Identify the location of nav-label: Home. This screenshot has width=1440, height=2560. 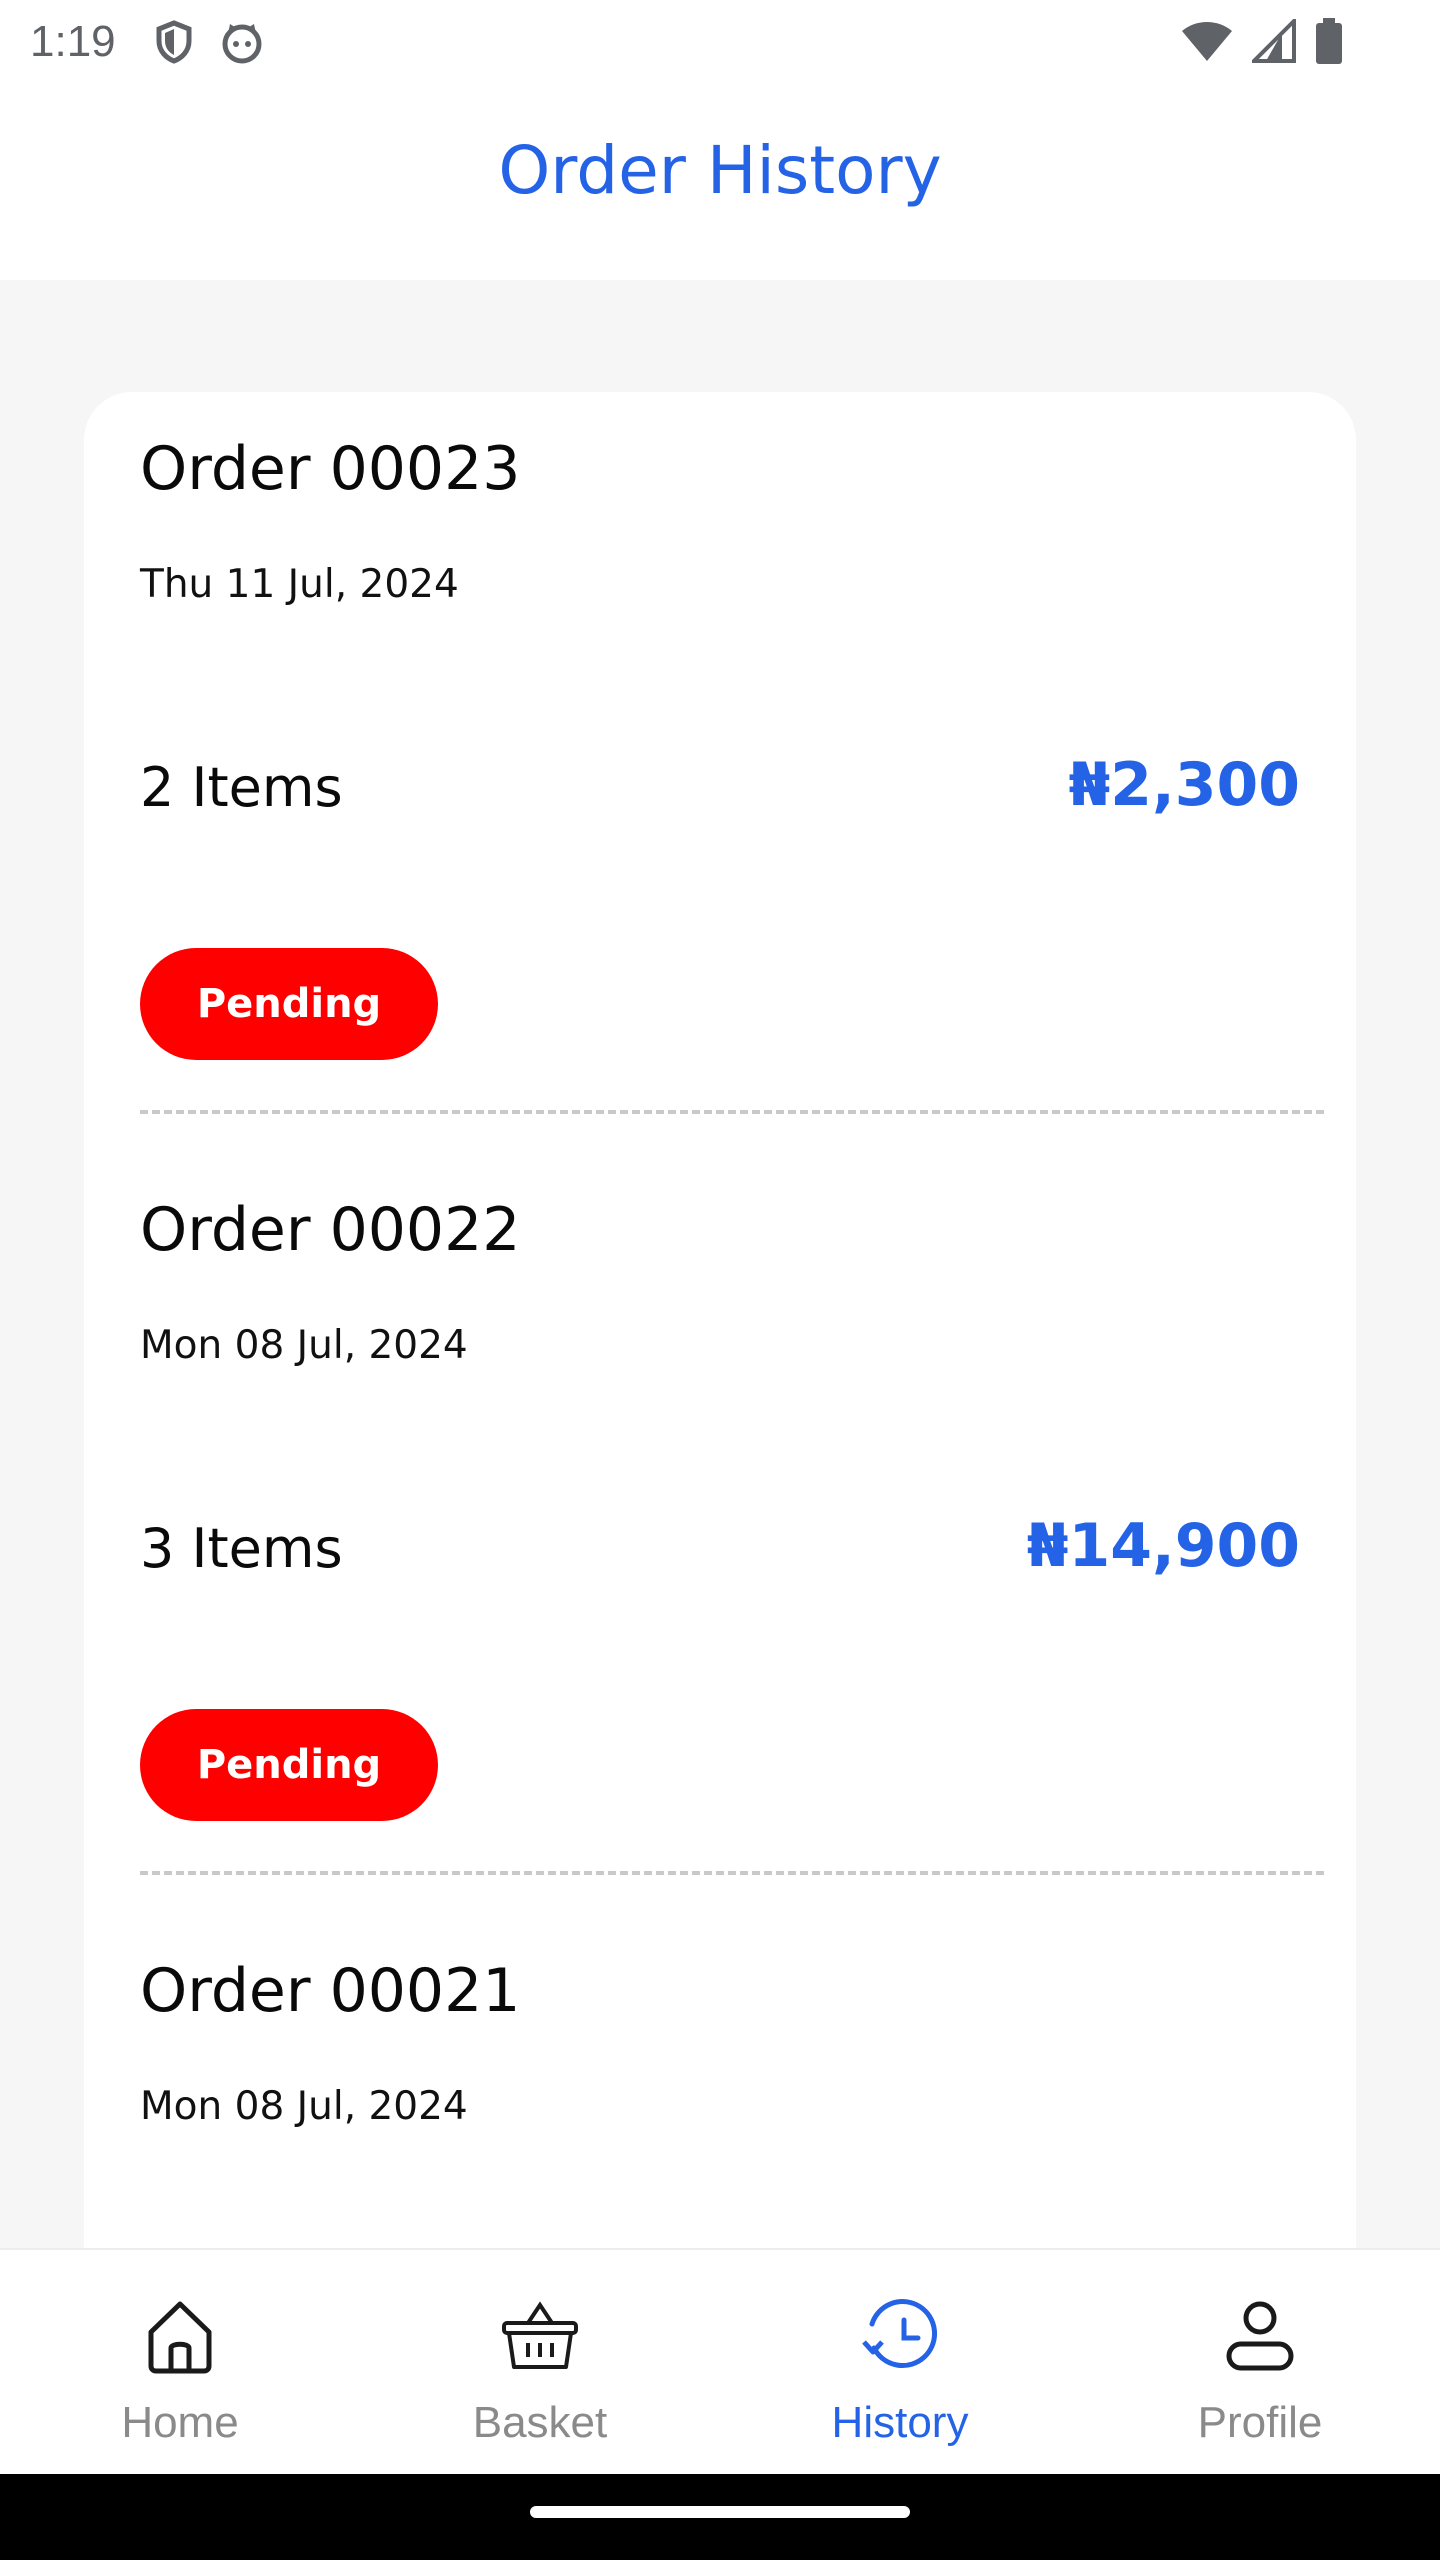
(180, 2422).